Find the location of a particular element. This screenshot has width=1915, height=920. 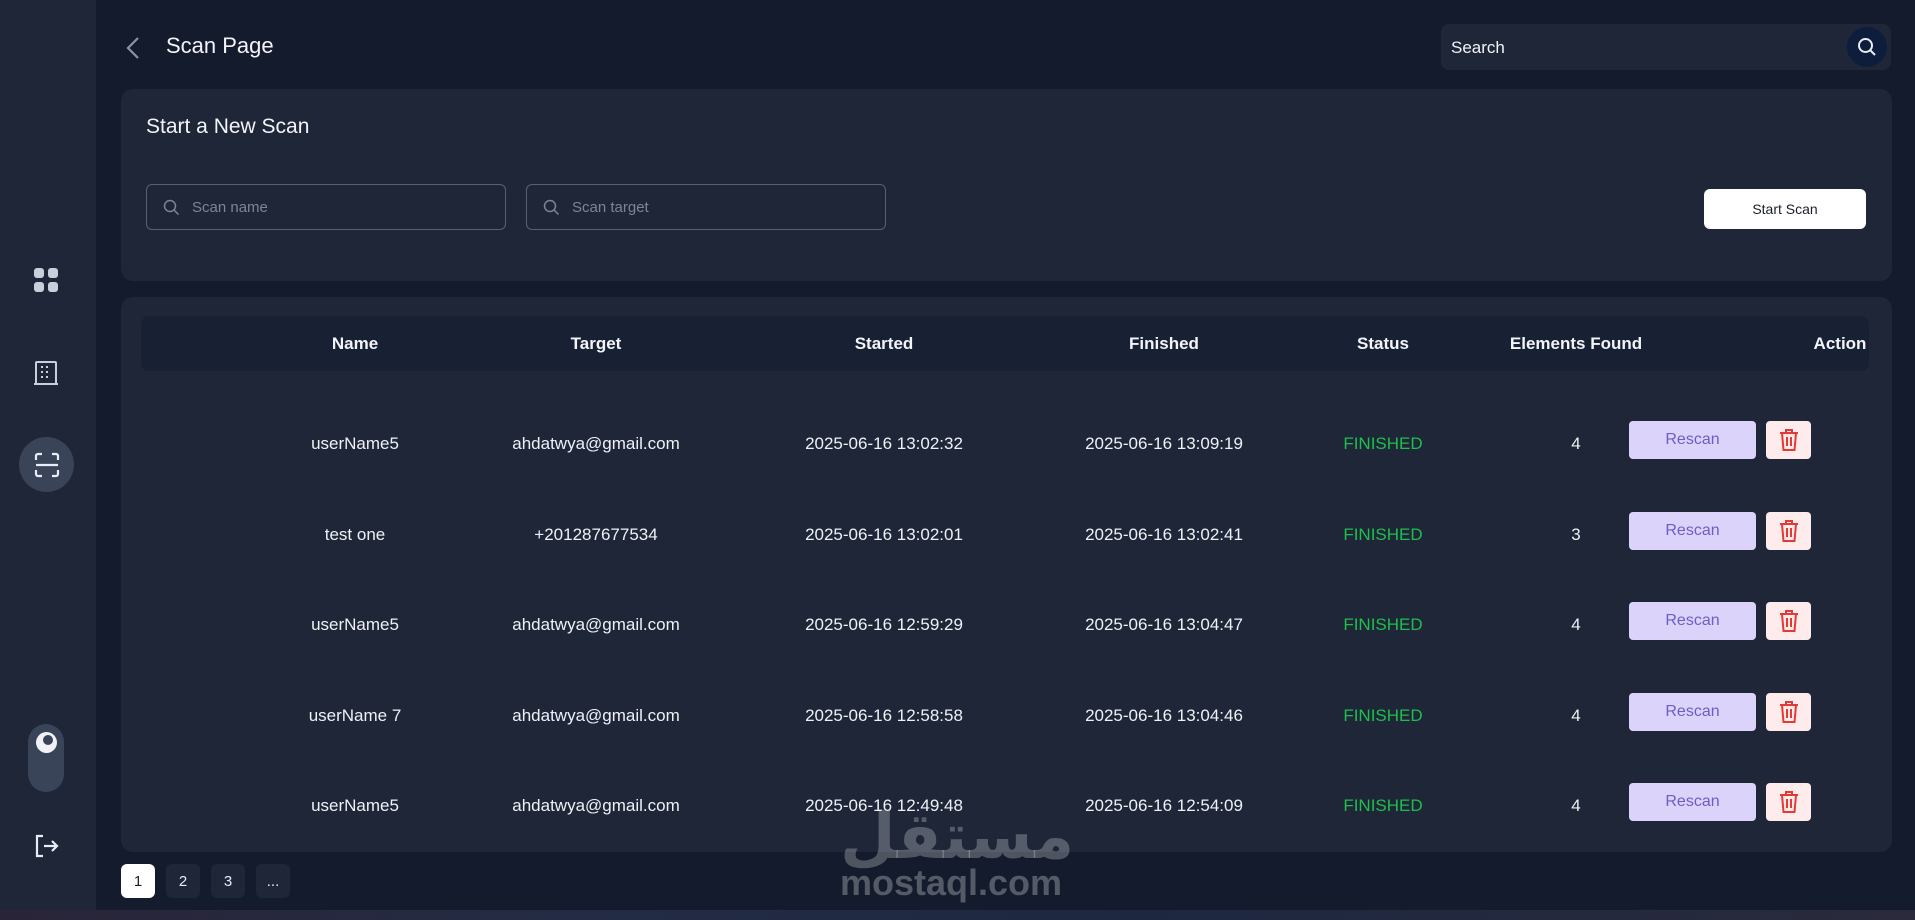

back-button is located at coordinates (133, 48).